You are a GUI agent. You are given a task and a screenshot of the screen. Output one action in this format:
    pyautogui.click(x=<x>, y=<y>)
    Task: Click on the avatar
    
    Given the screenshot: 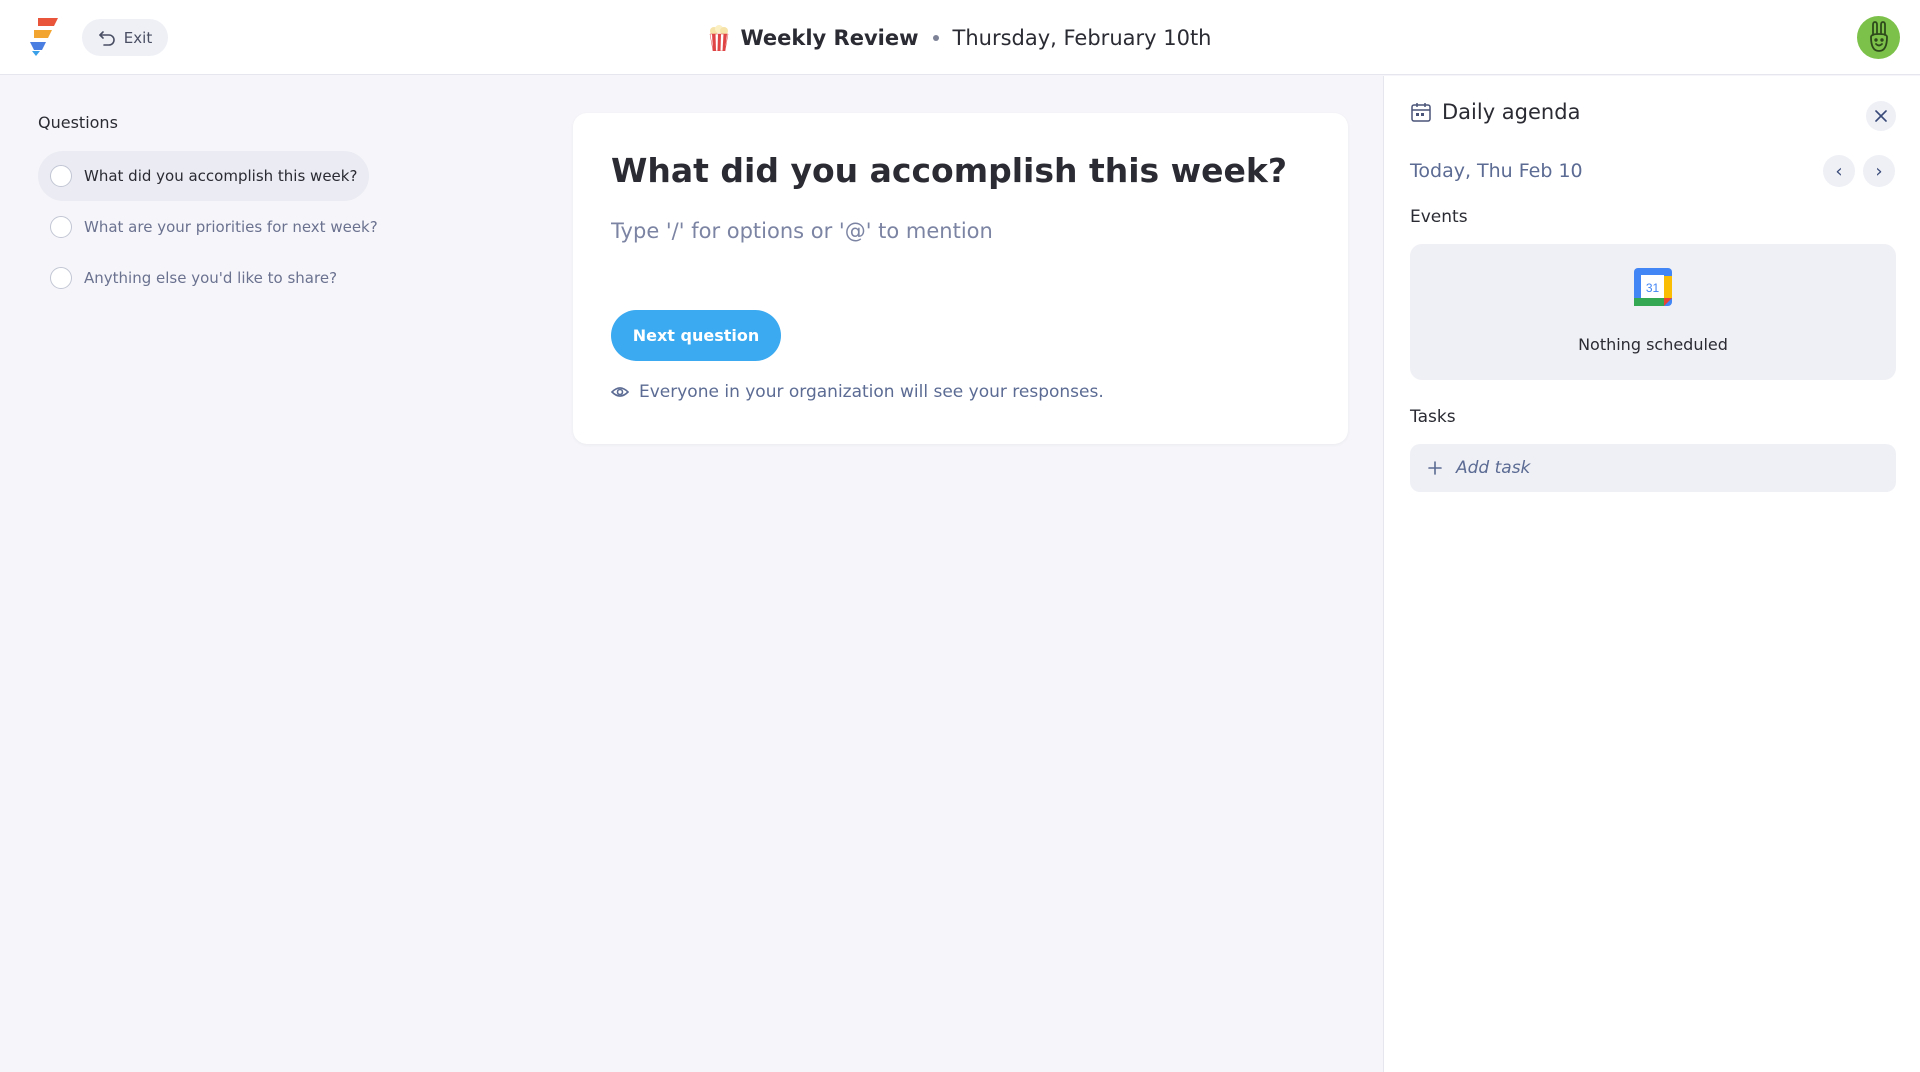 What is the action you would take?
    pyautogui.click(x=1878, y=37)
    